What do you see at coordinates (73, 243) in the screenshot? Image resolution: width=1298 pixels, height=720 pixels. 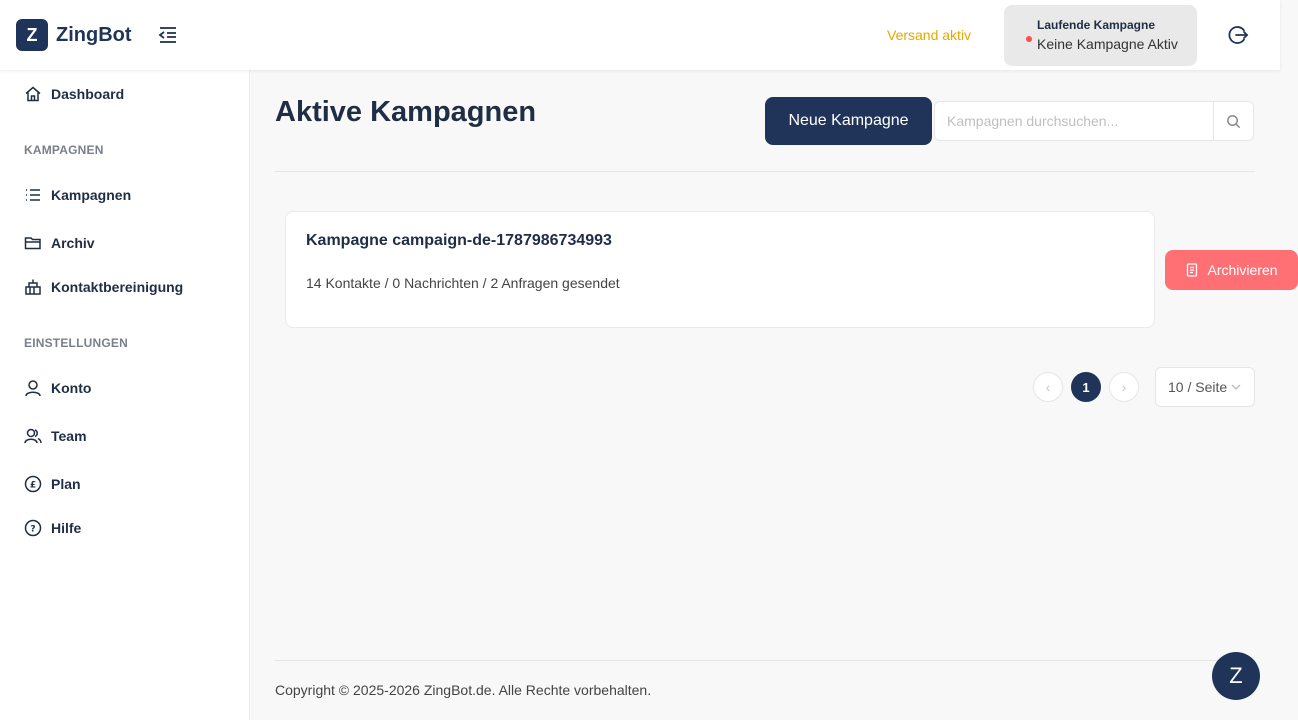 I see `sidebar-item-label: Archiv` at bounding box center [73, 243].